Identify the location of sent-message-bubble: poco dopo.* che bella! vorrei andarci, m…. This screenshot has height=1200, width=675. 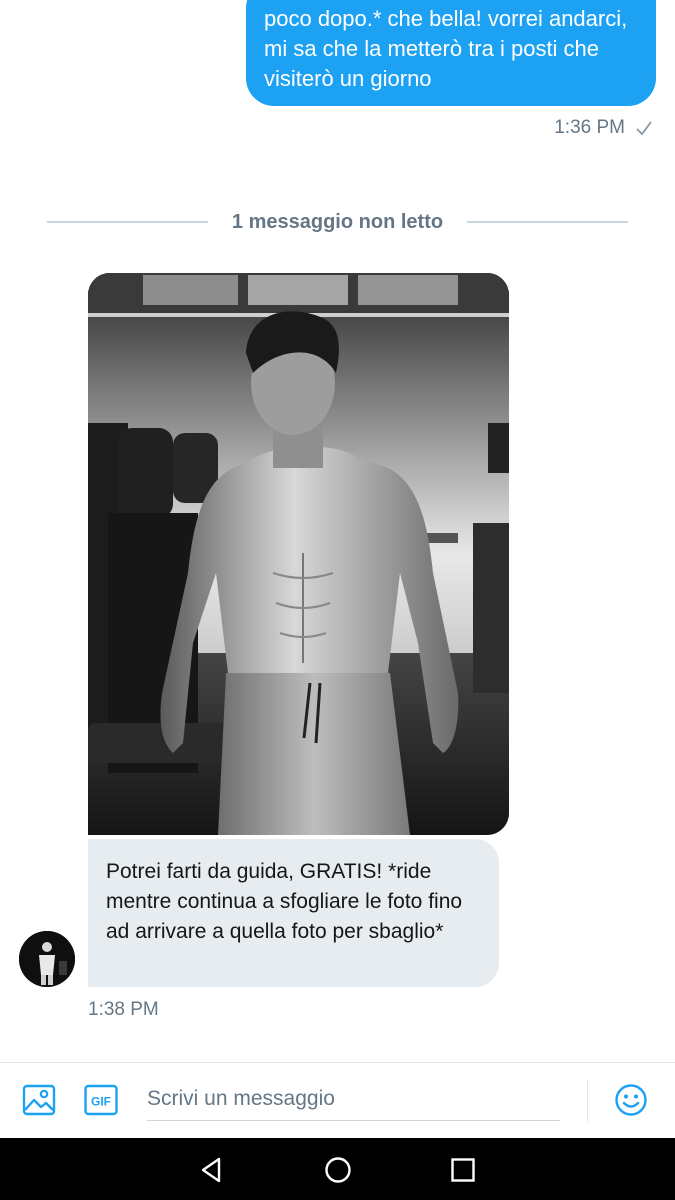
(451, 53).